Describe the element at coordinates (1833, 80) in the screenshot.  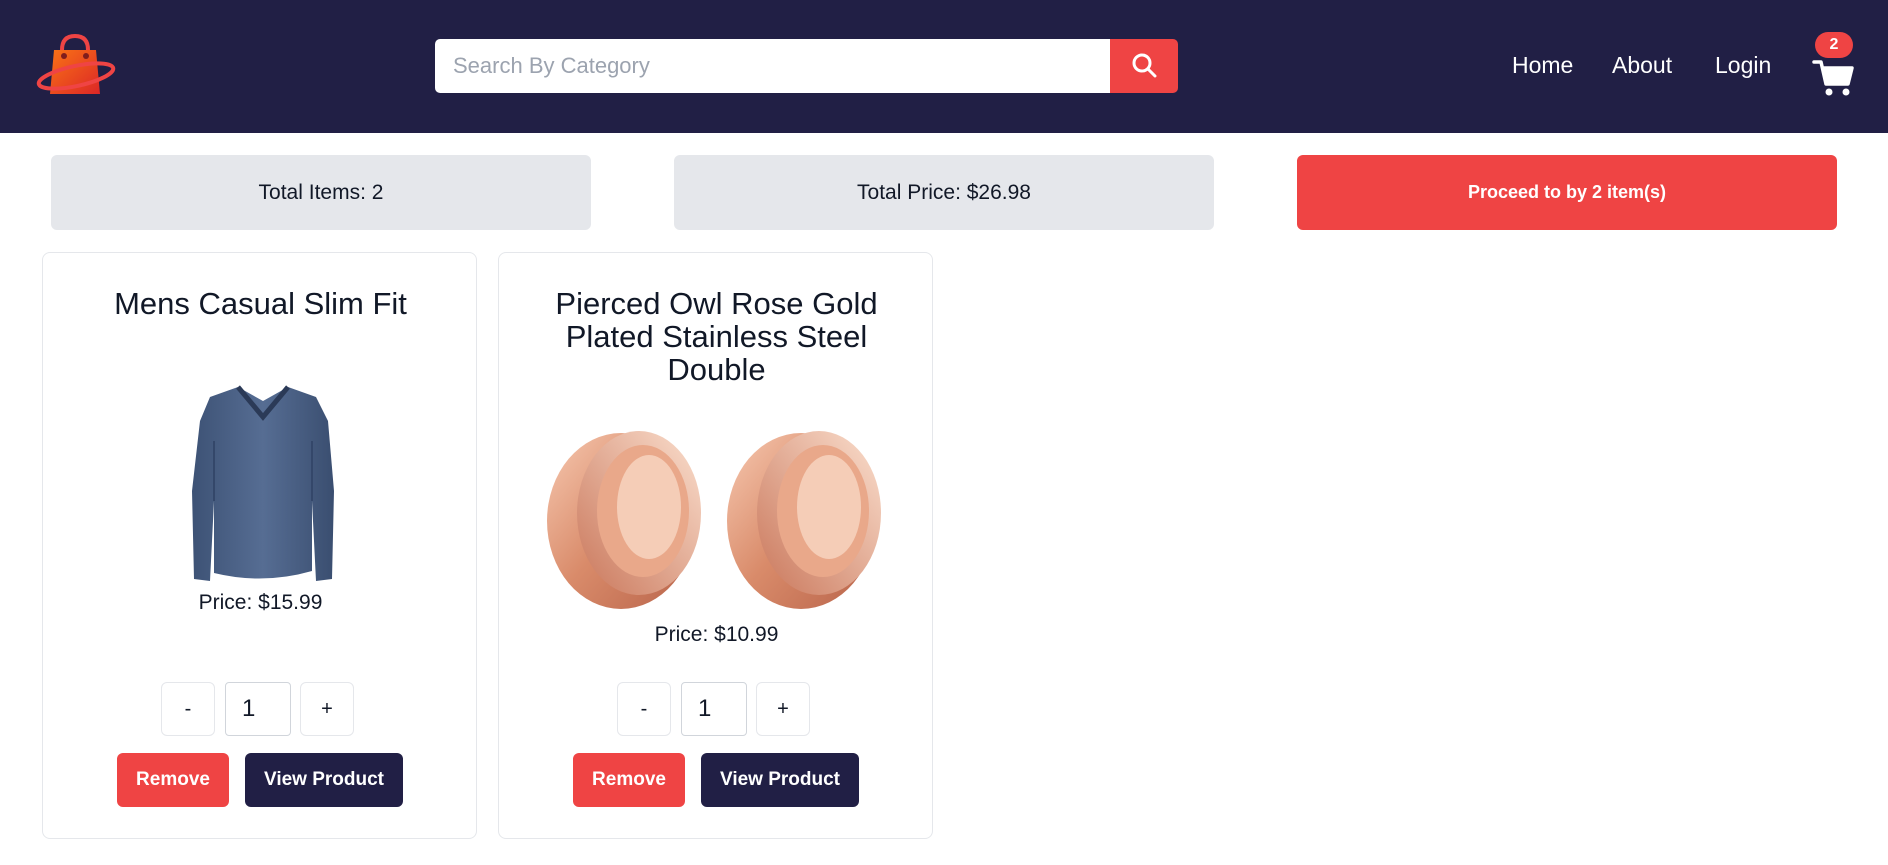
I see `cart-icon` at that location.